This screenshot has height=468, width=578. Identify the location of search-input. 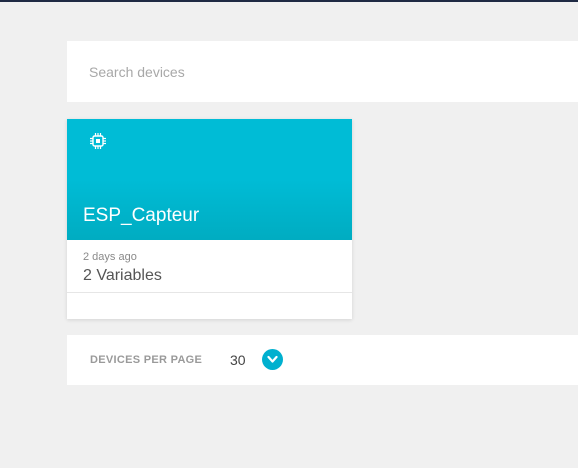
(319, 72).